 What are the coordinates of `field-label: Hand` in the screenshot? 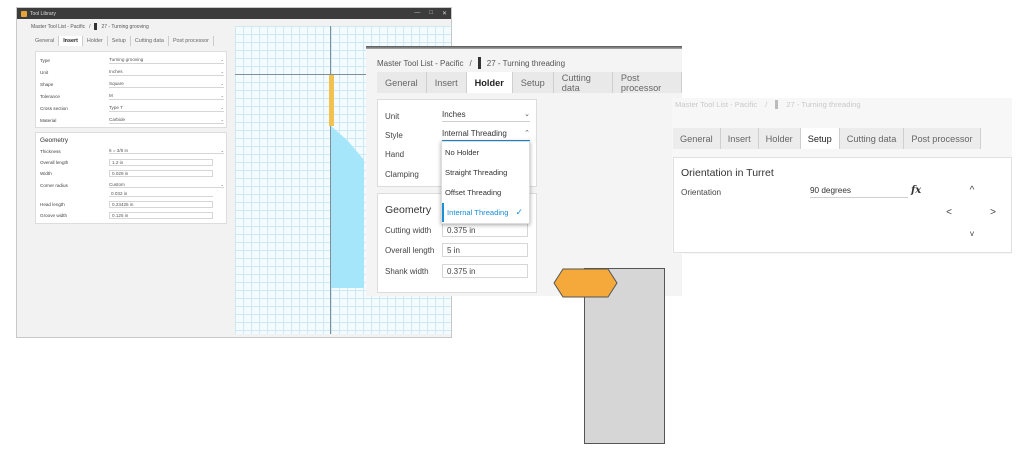 It's located at (395, 154).